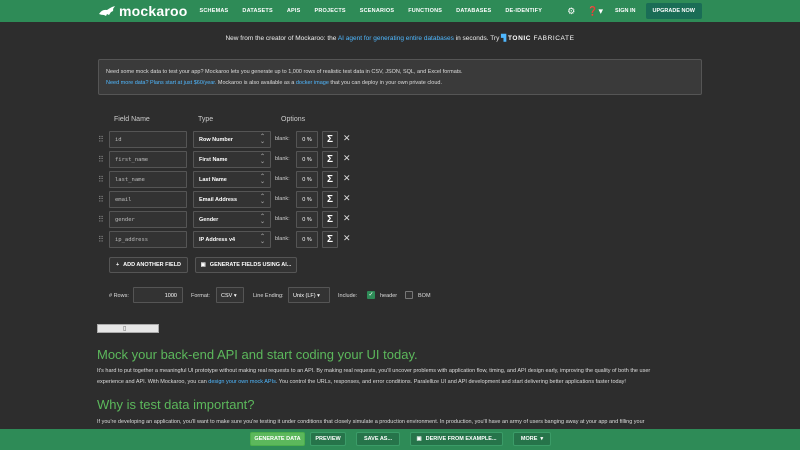 The image size is (800, 450). I want to click on nav-link-databases: DATABASES, so click(473, 11).